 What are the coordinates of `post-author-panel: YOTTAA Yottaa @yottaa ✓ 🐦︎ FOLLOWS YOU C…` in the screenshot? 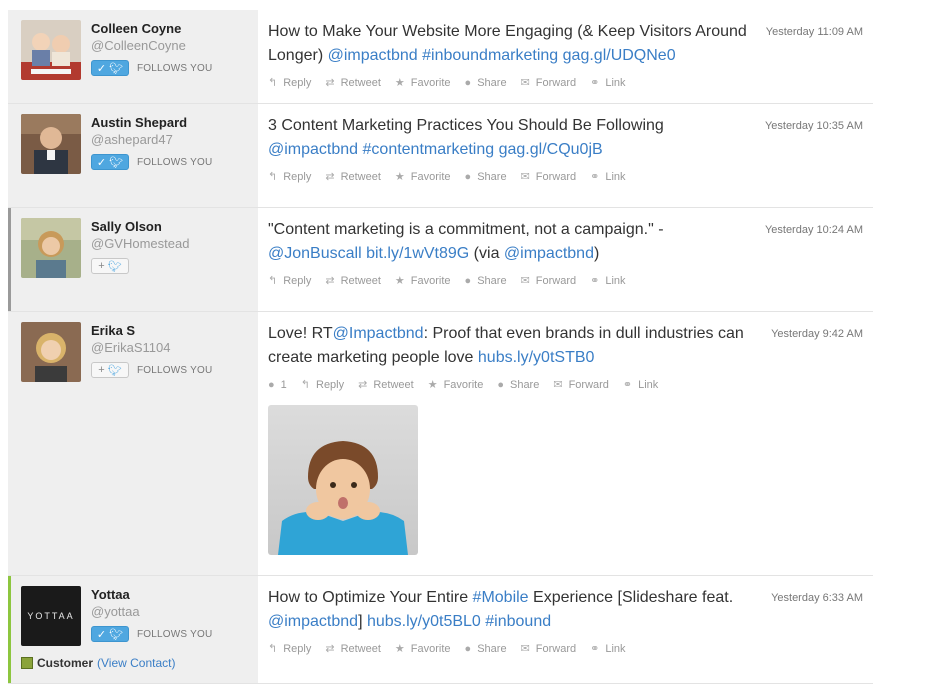 It's located at (133, 629).